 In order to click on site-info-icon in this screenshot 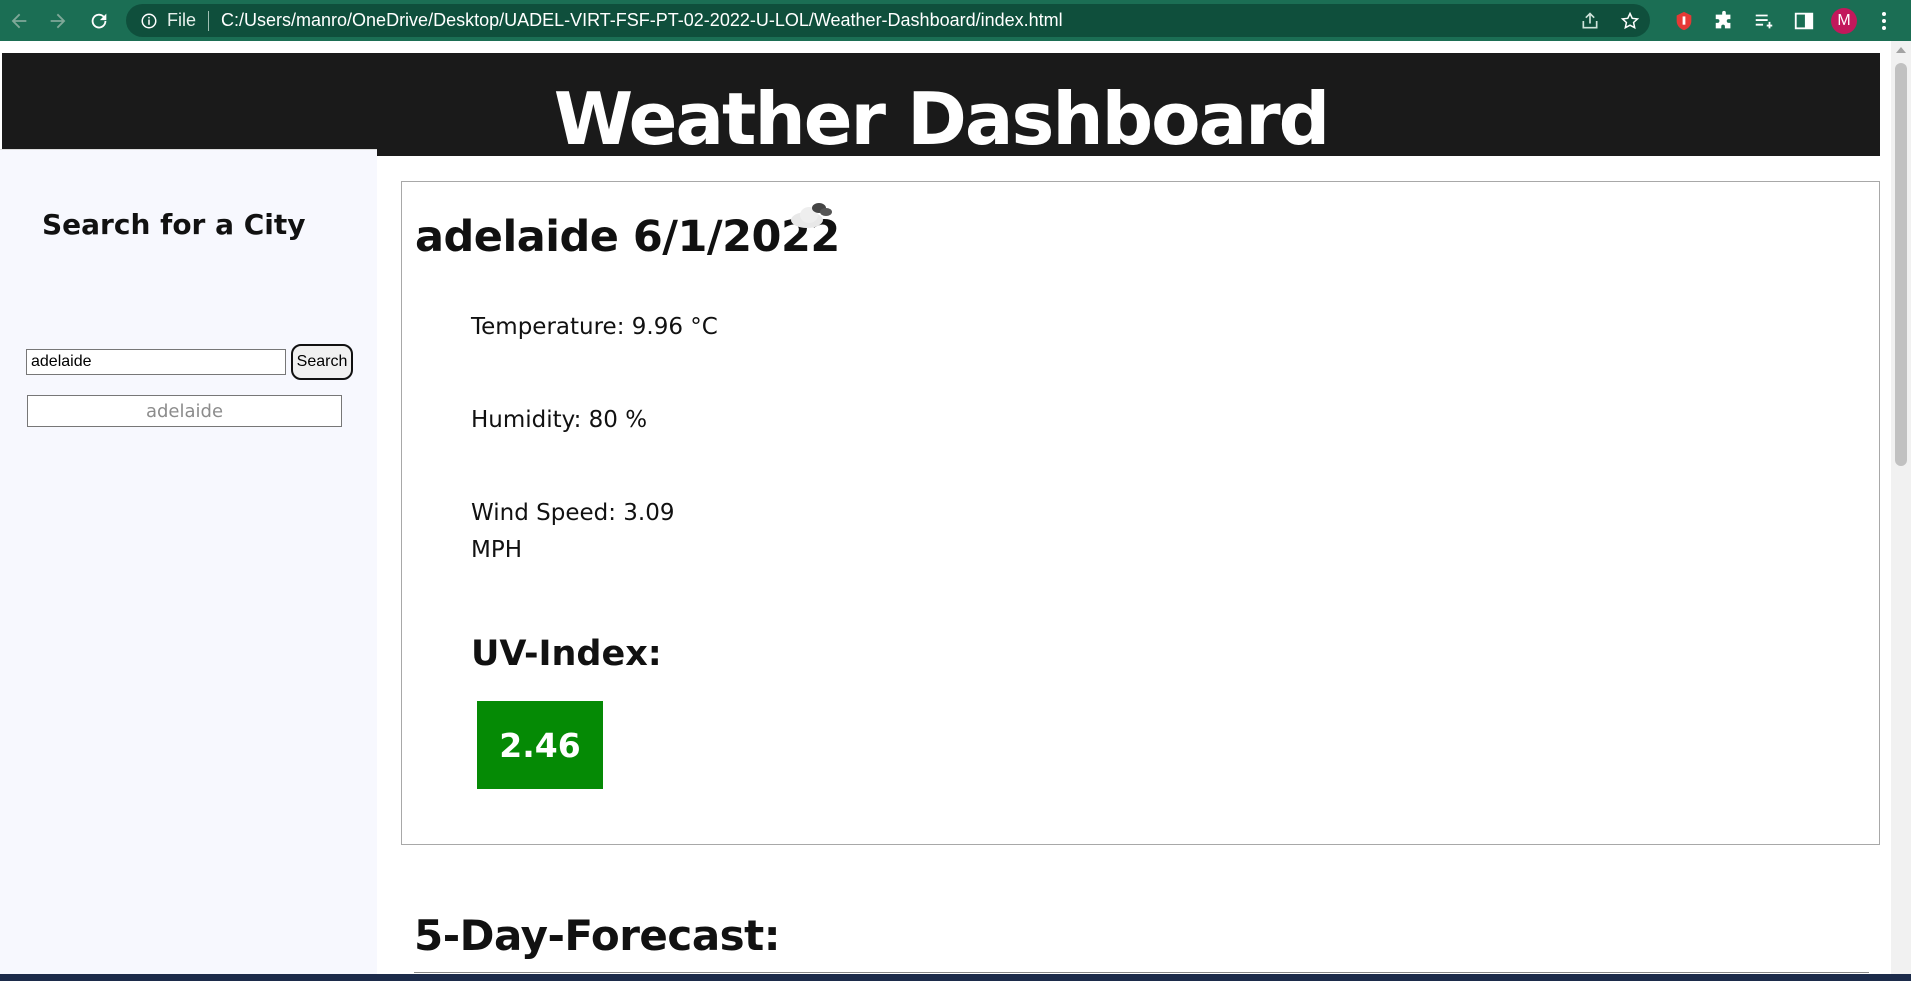, I will do `click(149, 21)`.